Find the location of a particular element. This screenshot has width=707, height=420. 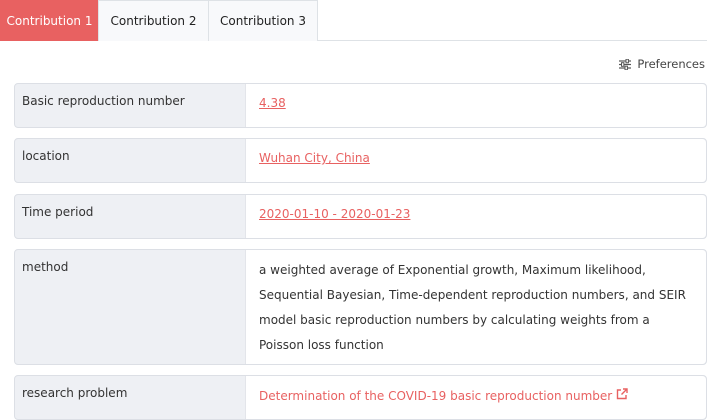

tab-contribution-1: Contribution 1 is located at coordinates (49, 20).